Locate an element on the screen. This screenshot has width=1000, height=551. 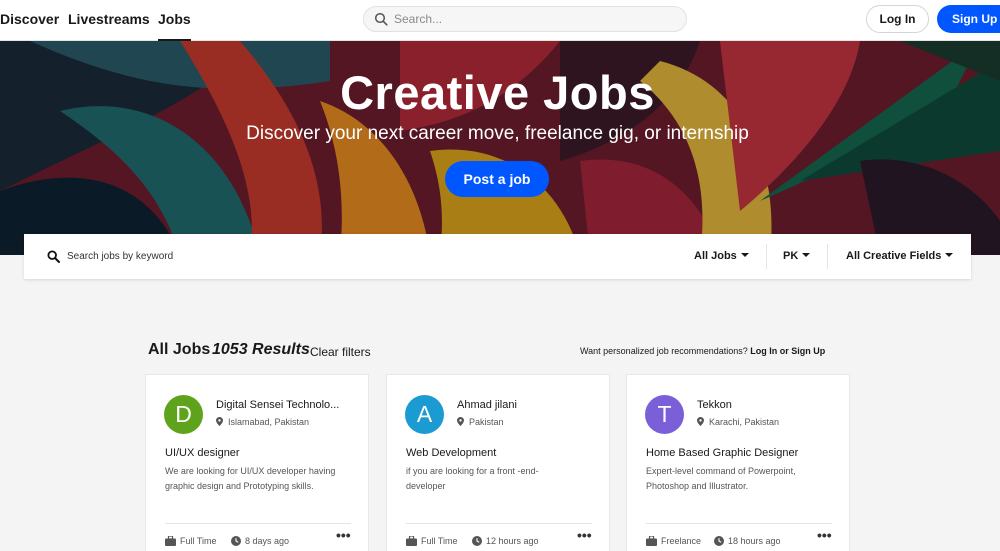
creative-fields-label: All Creative Fields is located at coordinates (894, 256).